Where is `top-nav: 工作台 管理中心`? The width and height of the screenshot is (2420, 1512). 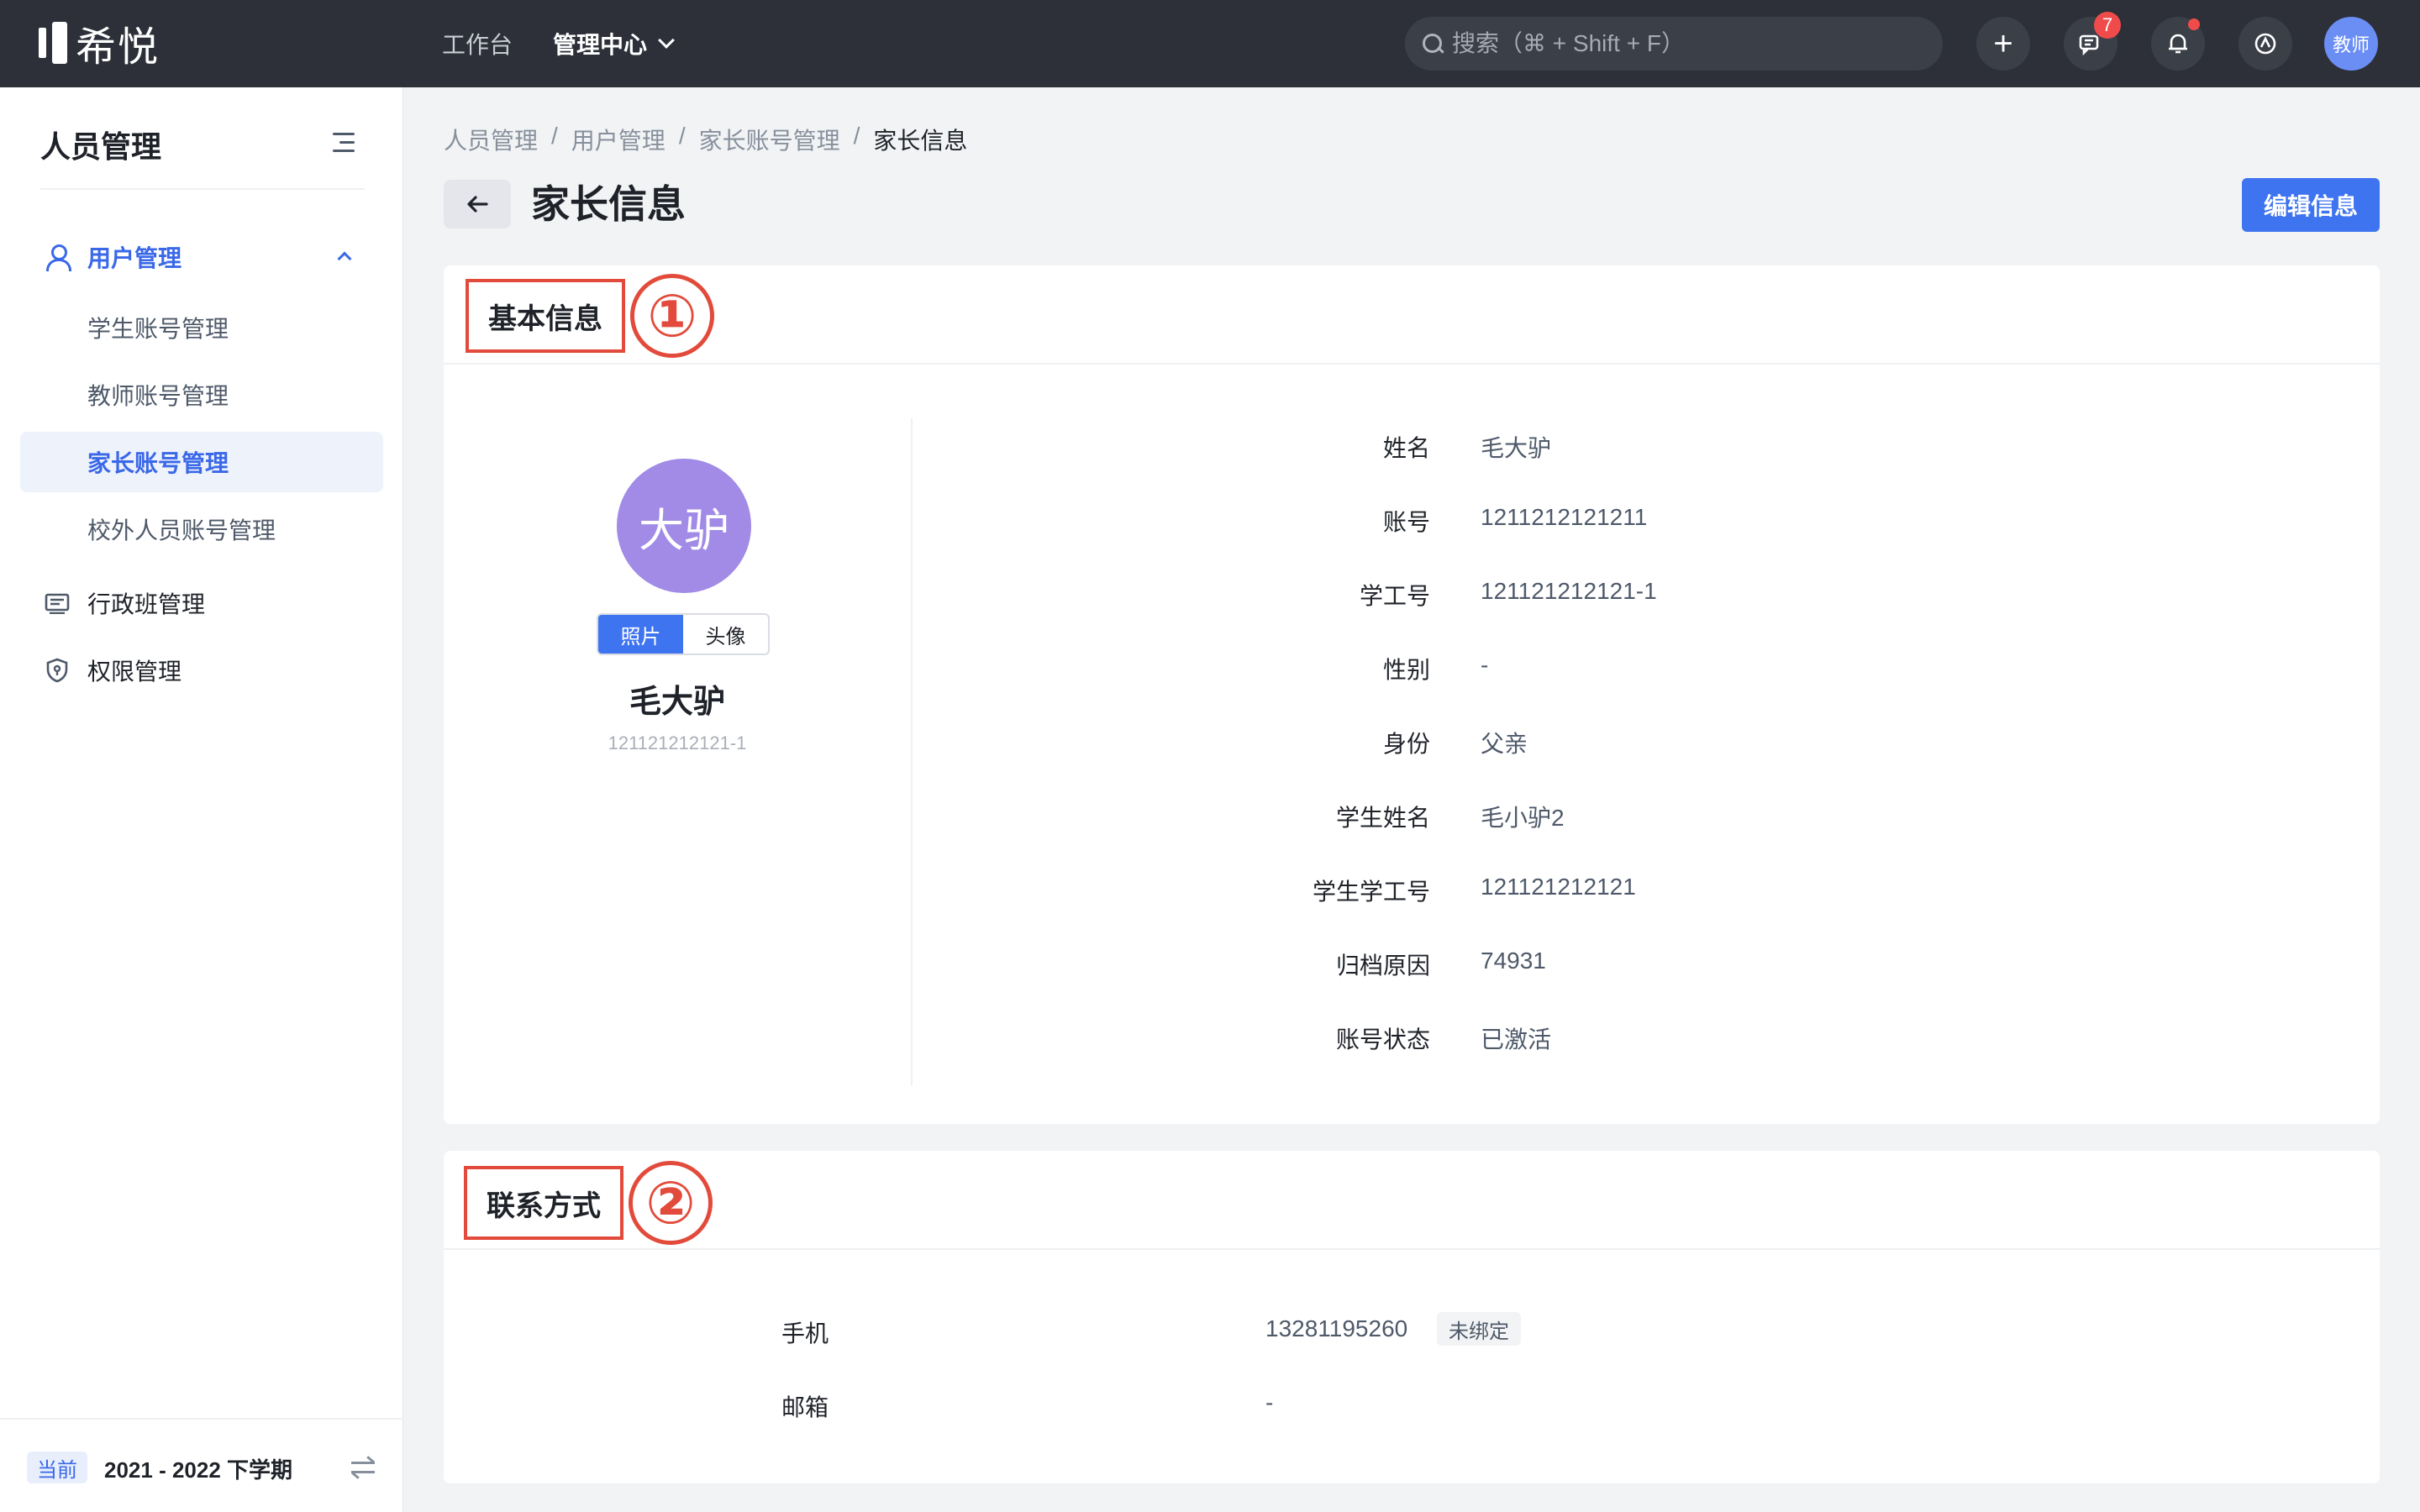
top-nav: 工作台 管理中心 is located at coordinates (558, 43).